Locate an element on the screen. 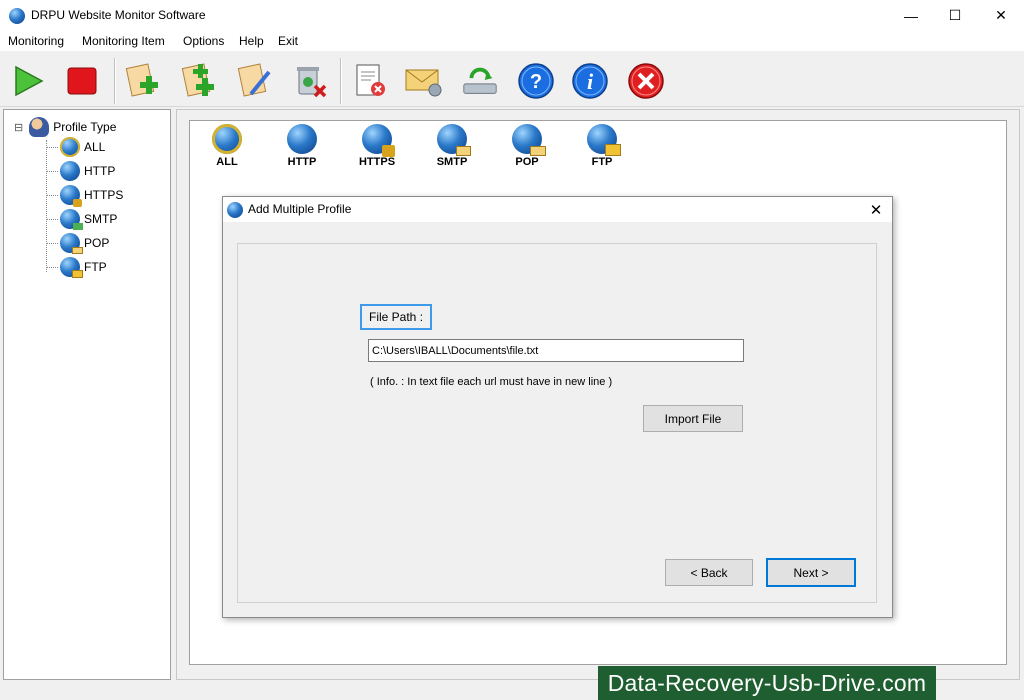 This screenshot has height=700, width=1024. menu-monitoring-item: Monitoring Item is located at coordinates (123, 41).